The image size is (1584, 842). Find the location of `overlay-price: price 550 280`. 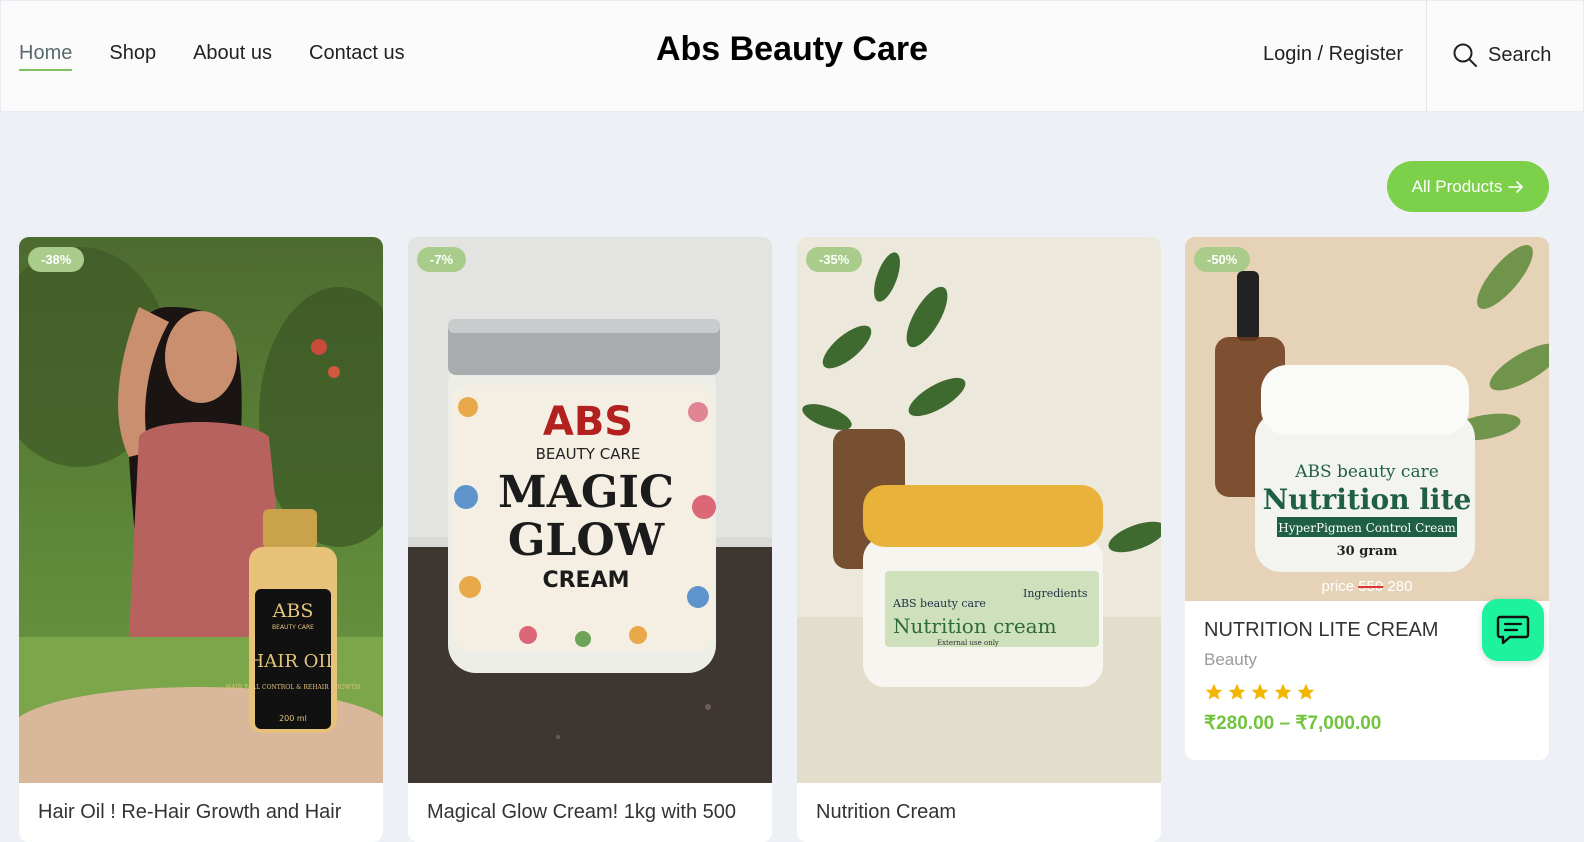

overlay-price: price 550 280 is located at coordinates (1367, 586).